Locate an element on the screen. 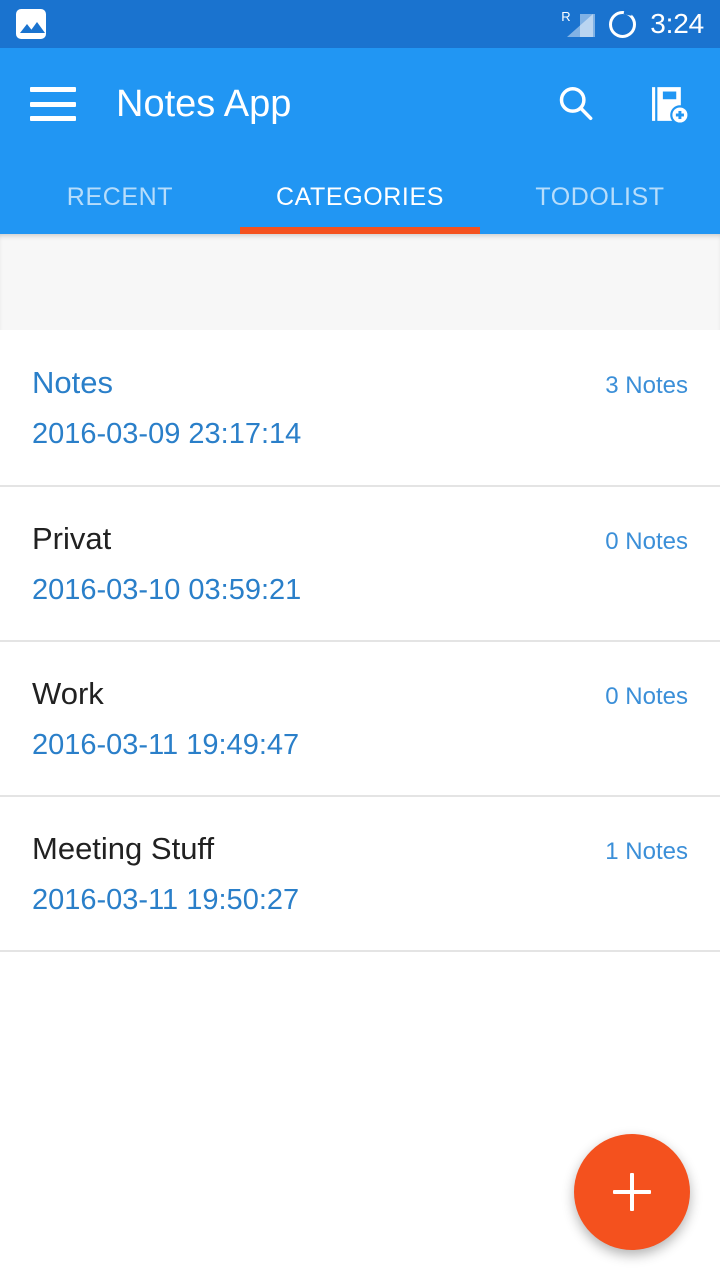  add-notebook-icon is located at coordinates (668, 104).